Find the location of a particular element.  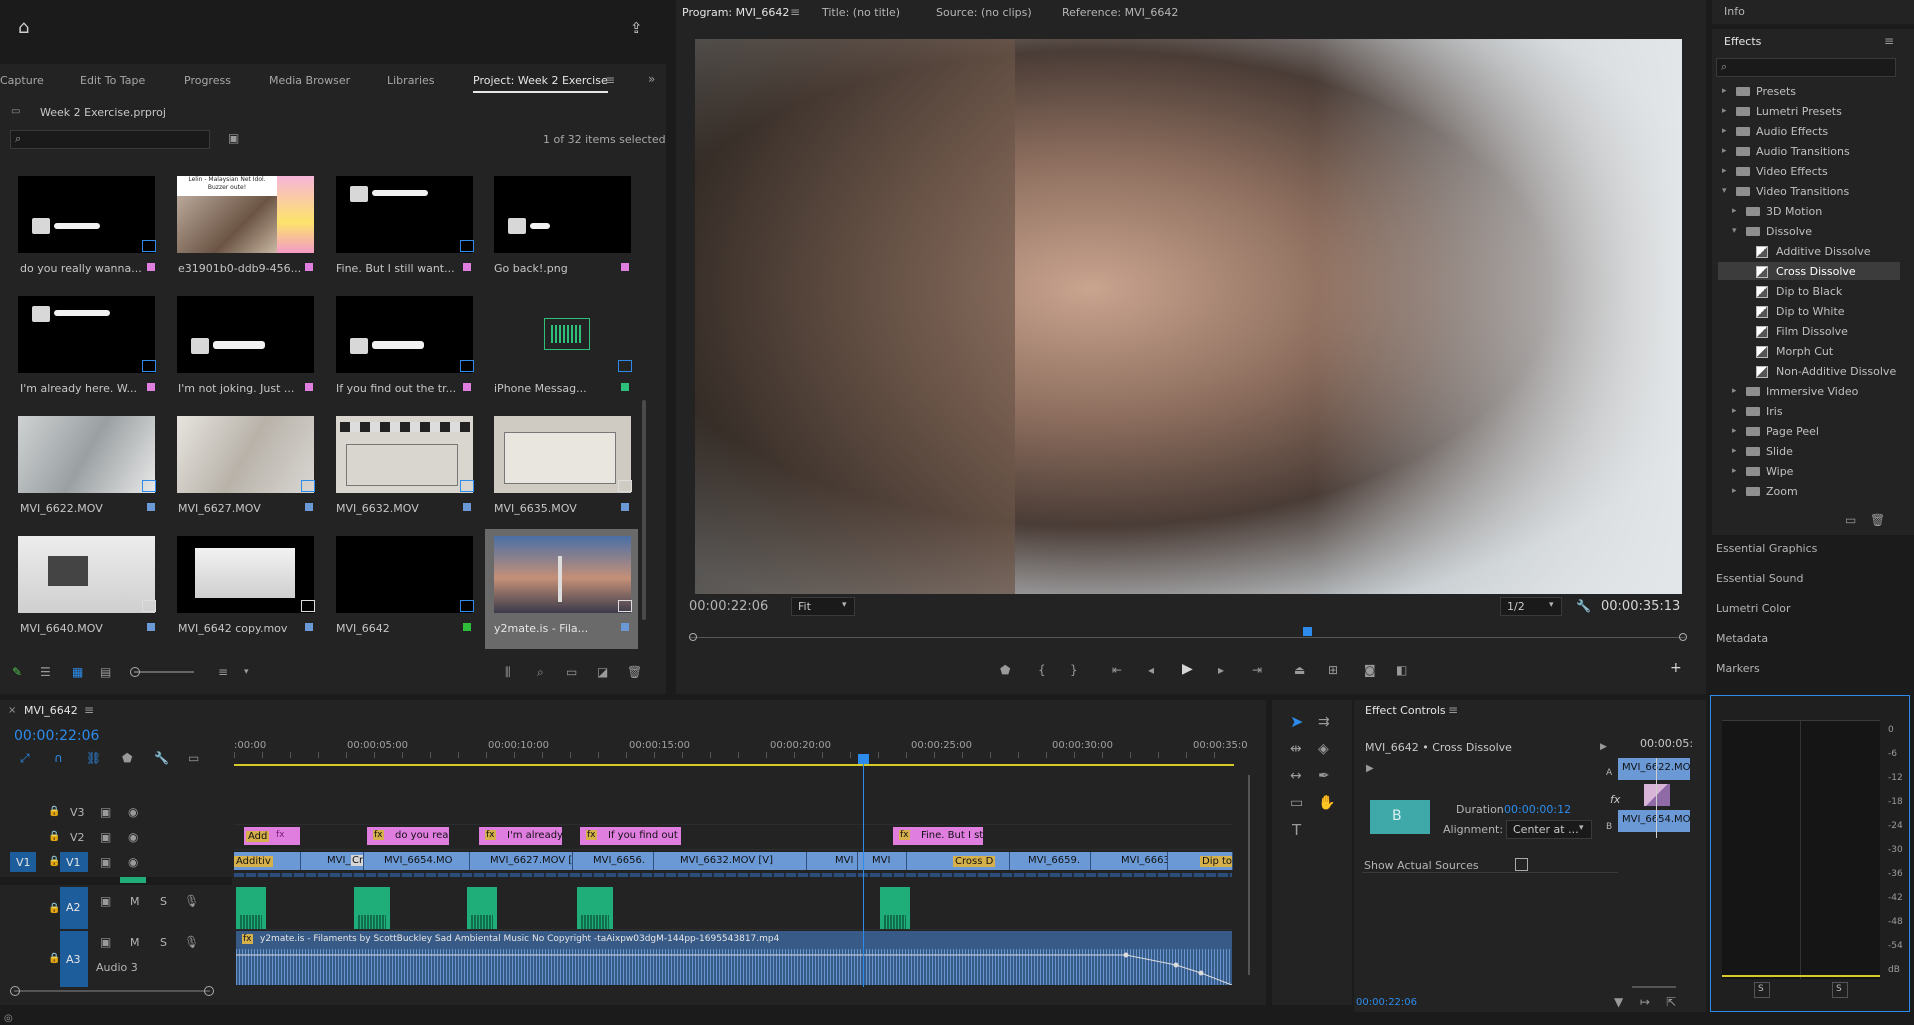

essential-sound-tab: Essential Sound is located at coordinates (1759, 578).